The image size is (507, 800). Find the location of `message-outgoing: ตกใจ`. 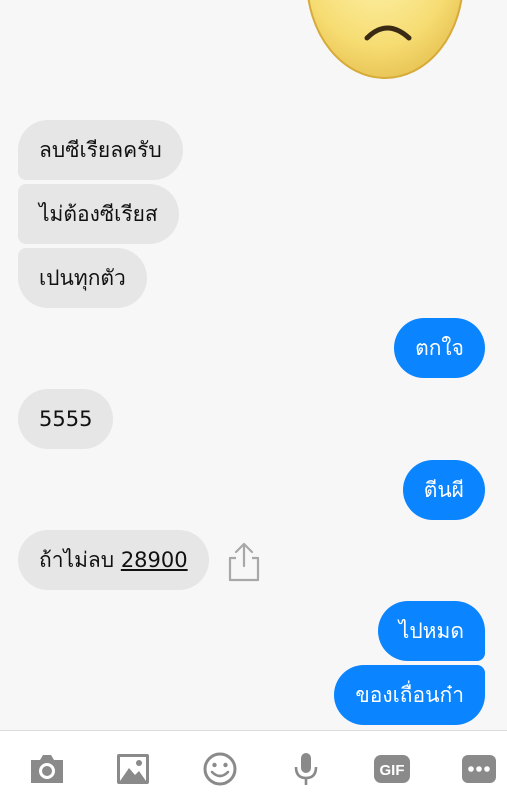

message-outgoing: ตกใจ is located at coordinates (439, 348).